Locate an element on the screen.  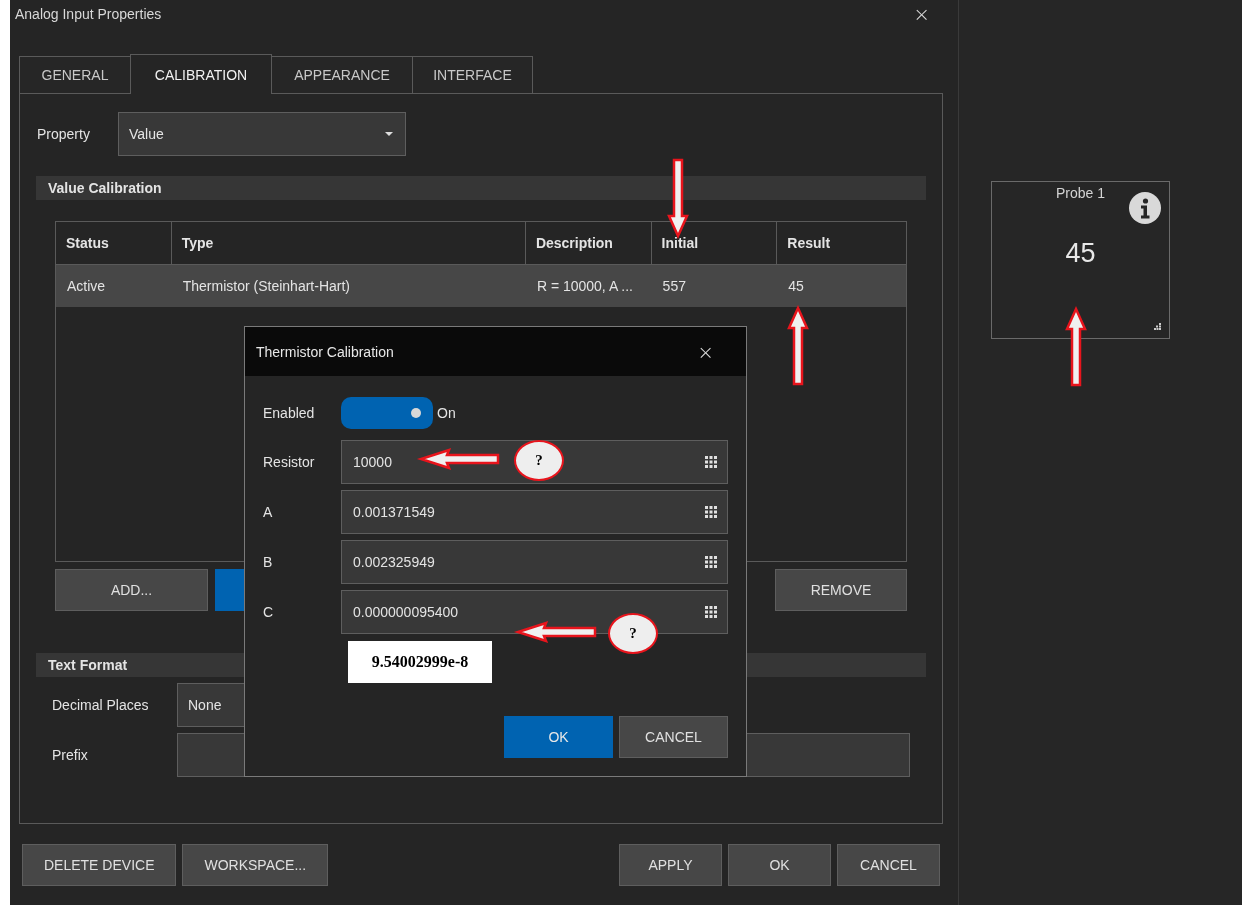
field-label: A is located at coordinates (268, 512).